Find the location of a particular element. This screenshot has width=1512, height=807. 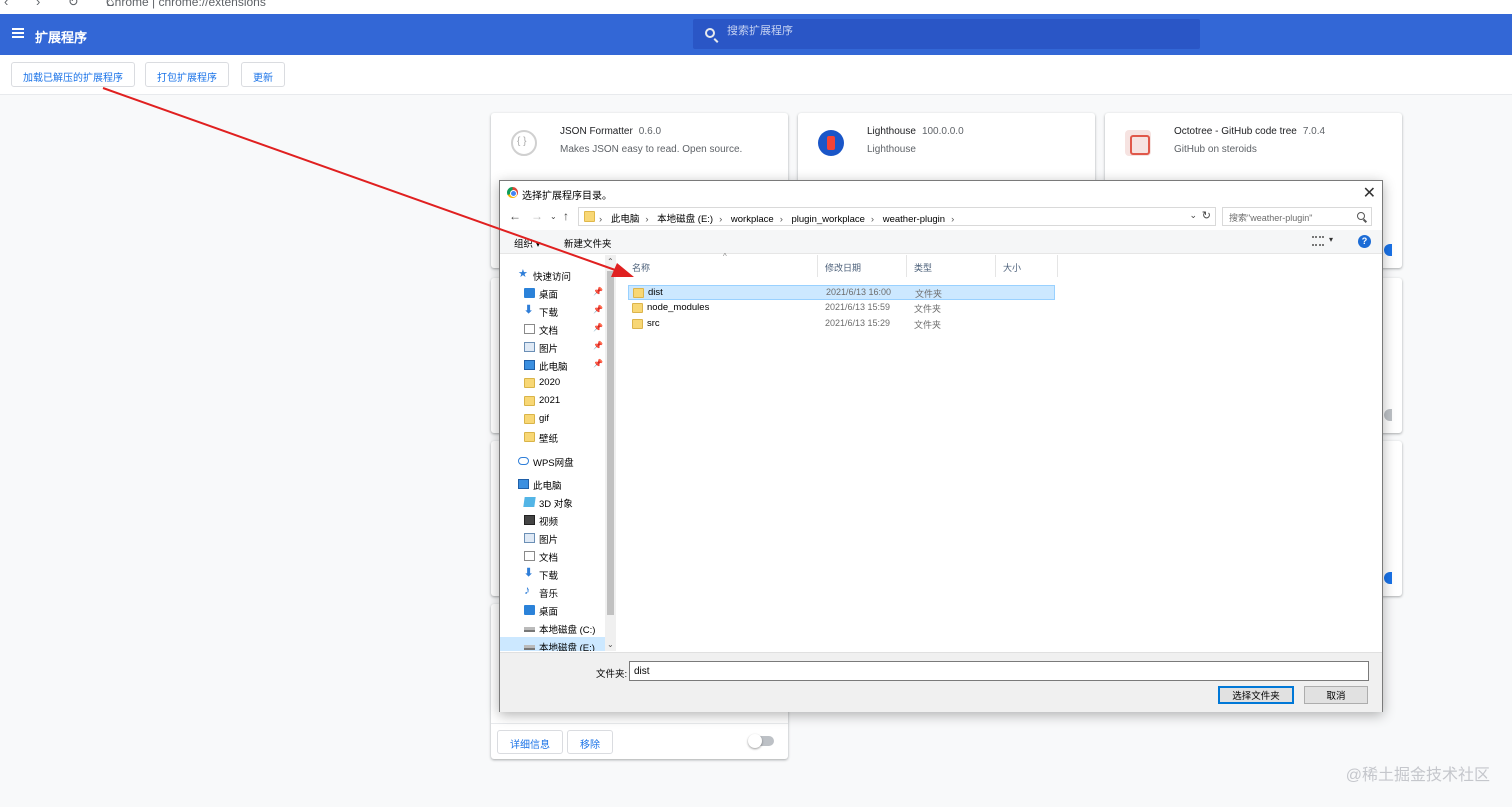

extension-version: 0.6.0 is located at coordinates (650, 131).